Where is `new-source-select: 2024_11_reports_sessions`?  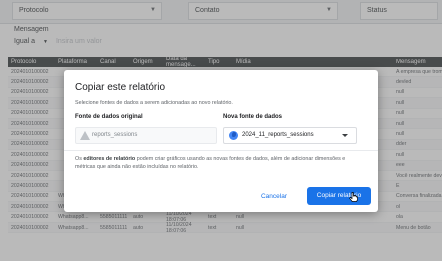 new-source-select: 2024_11_reports_sessions is located at coordinates (290, 135).